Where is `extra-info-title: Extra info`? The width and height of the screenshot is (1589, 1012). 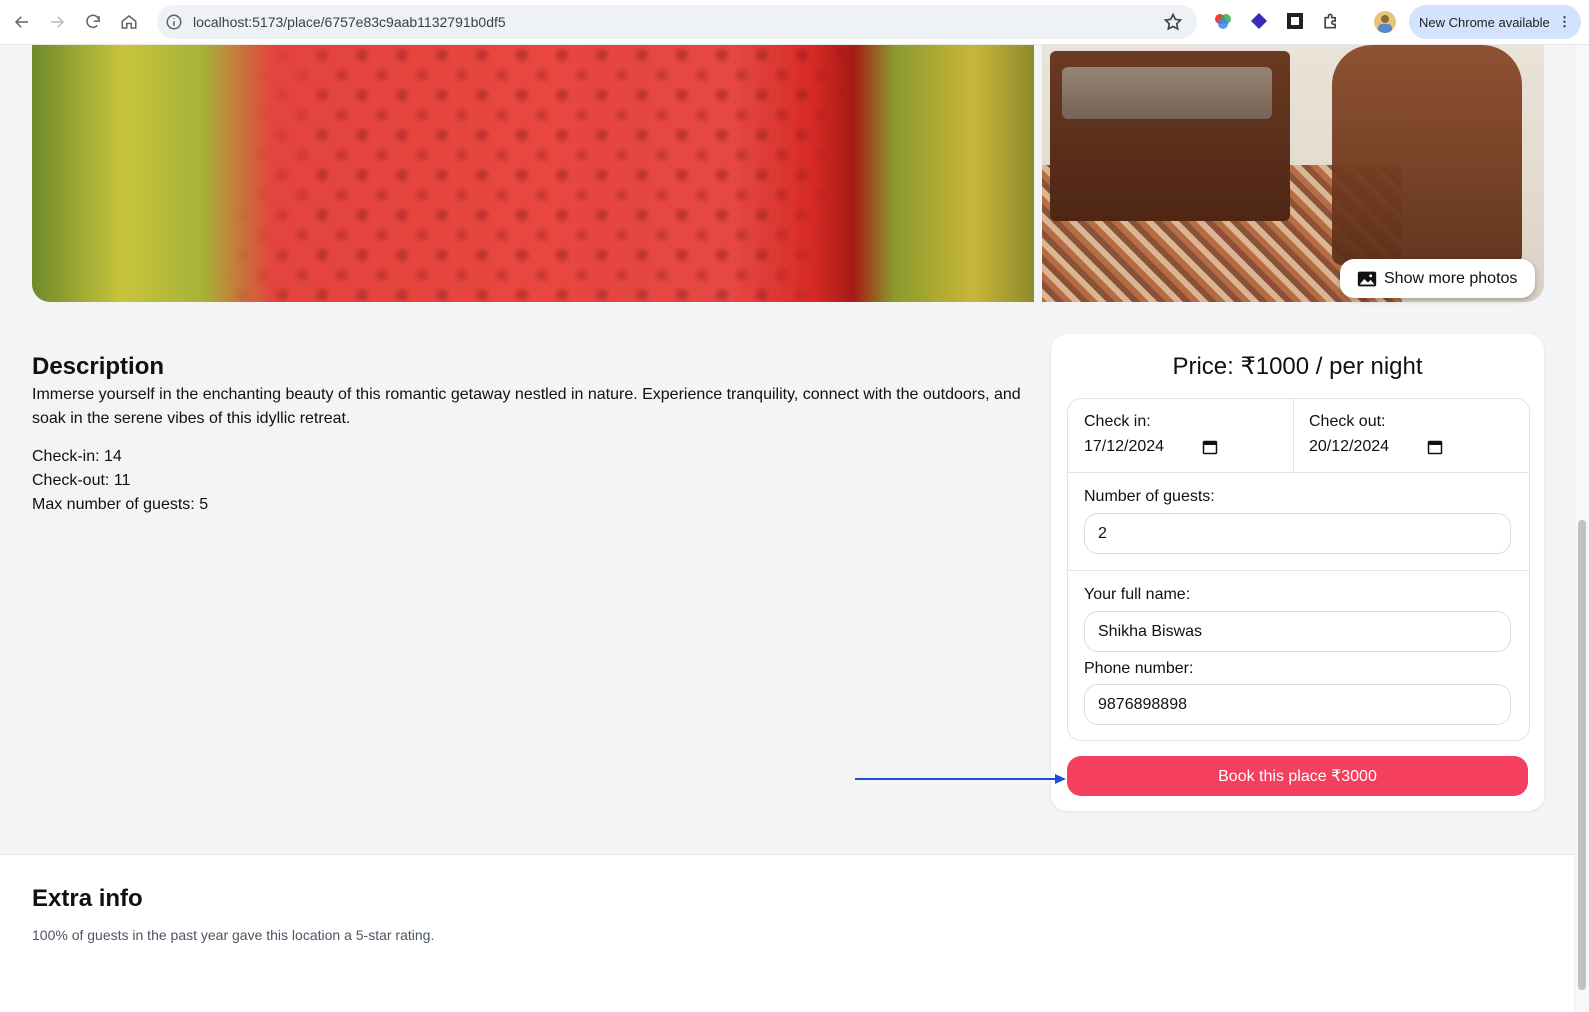
extra-info-title: Extra info is located at coordinates (87, 898).